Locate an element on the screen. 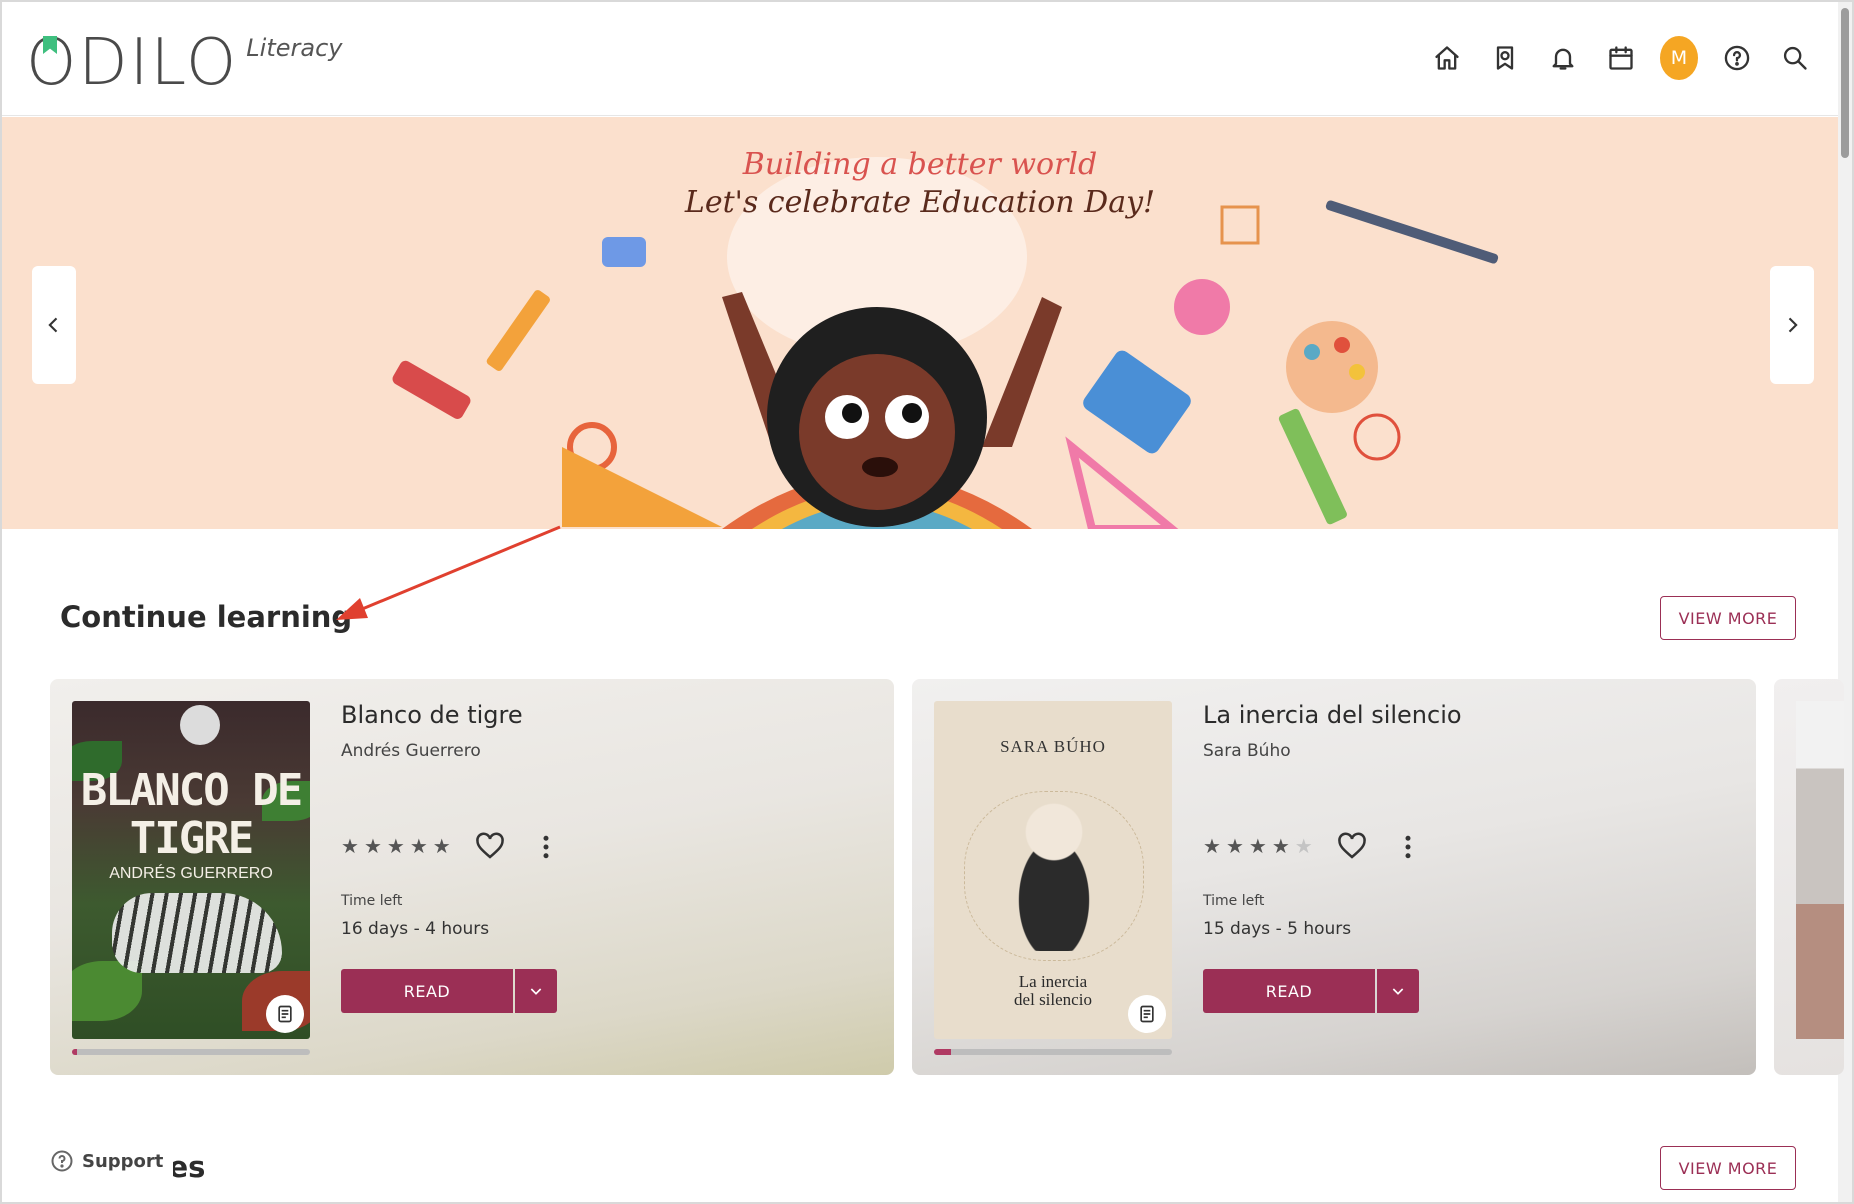  carousel-prev-button is located at coordinates (54, 325).